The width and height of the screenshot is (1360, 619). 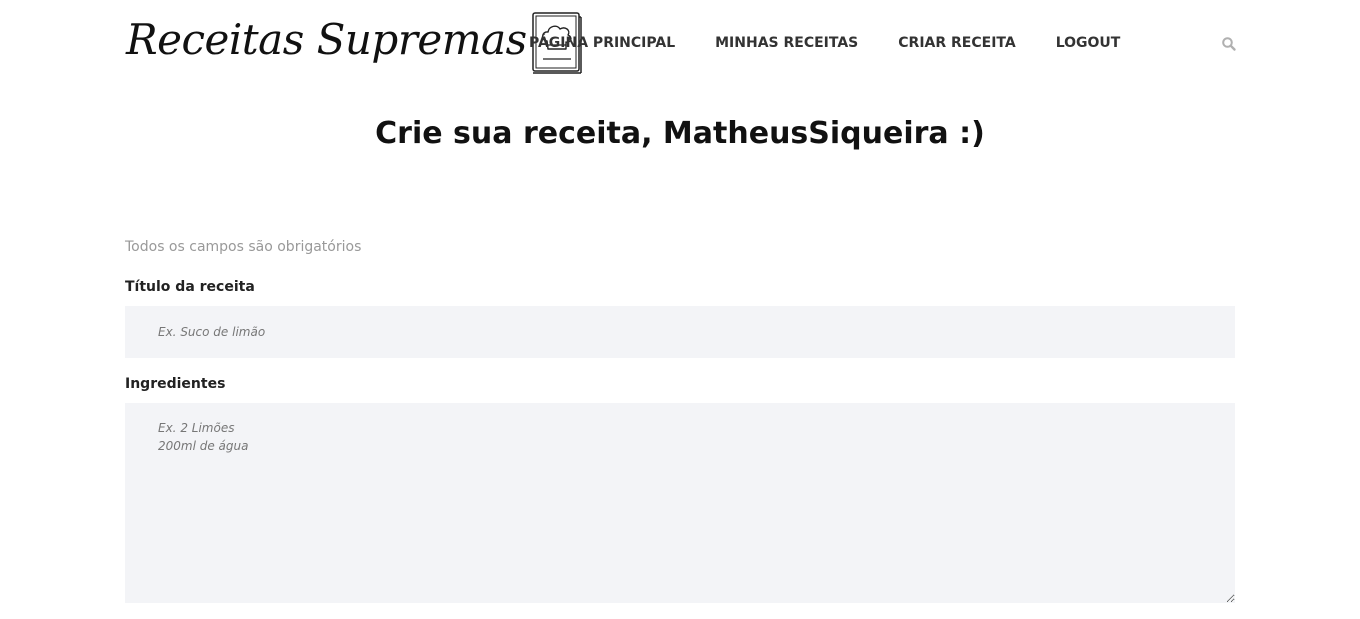 I want to click on search-icon, so click(x=1229, y=44).